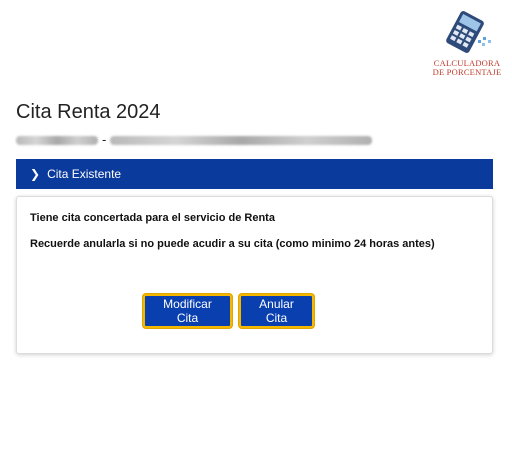 The height and width of the screenshot is (468, 512). What do you see at coordinates (88, 112) in the screenshot?
I see `page-title: Cita Renta 2024` at bounding box center [88, 112].